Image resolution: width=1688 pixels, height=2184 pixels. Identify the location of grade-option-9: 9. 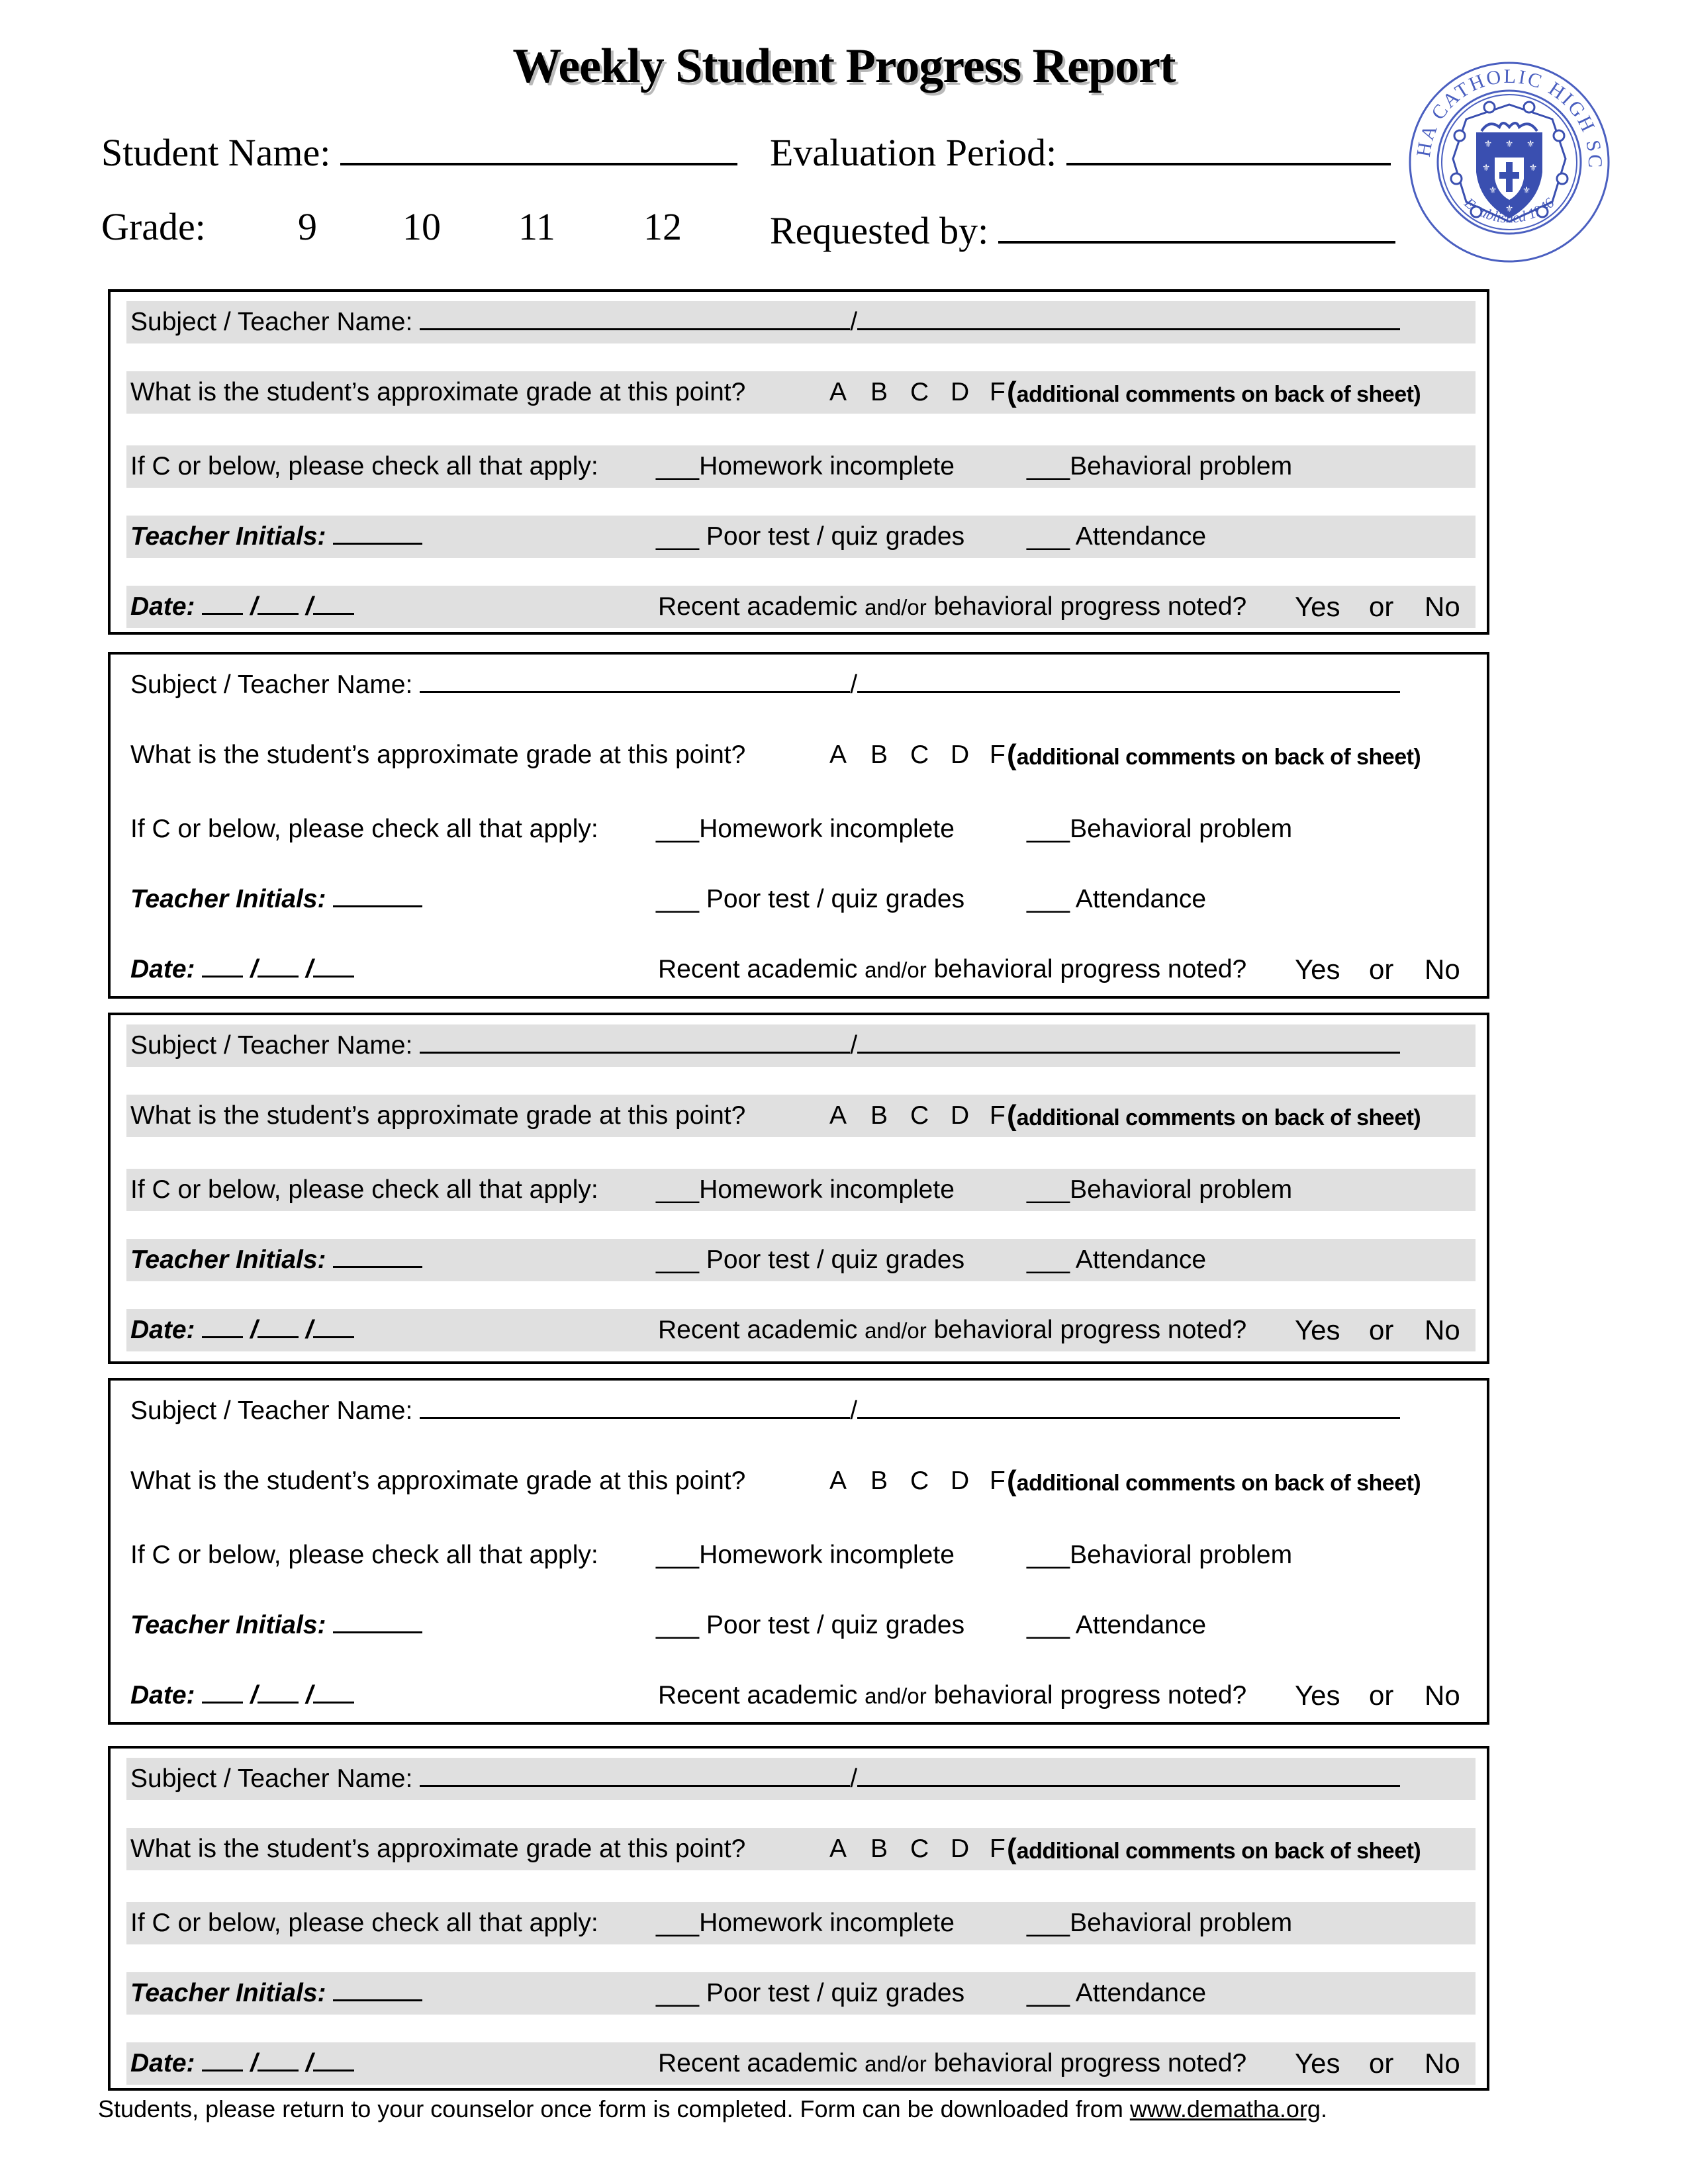
(307, 227).